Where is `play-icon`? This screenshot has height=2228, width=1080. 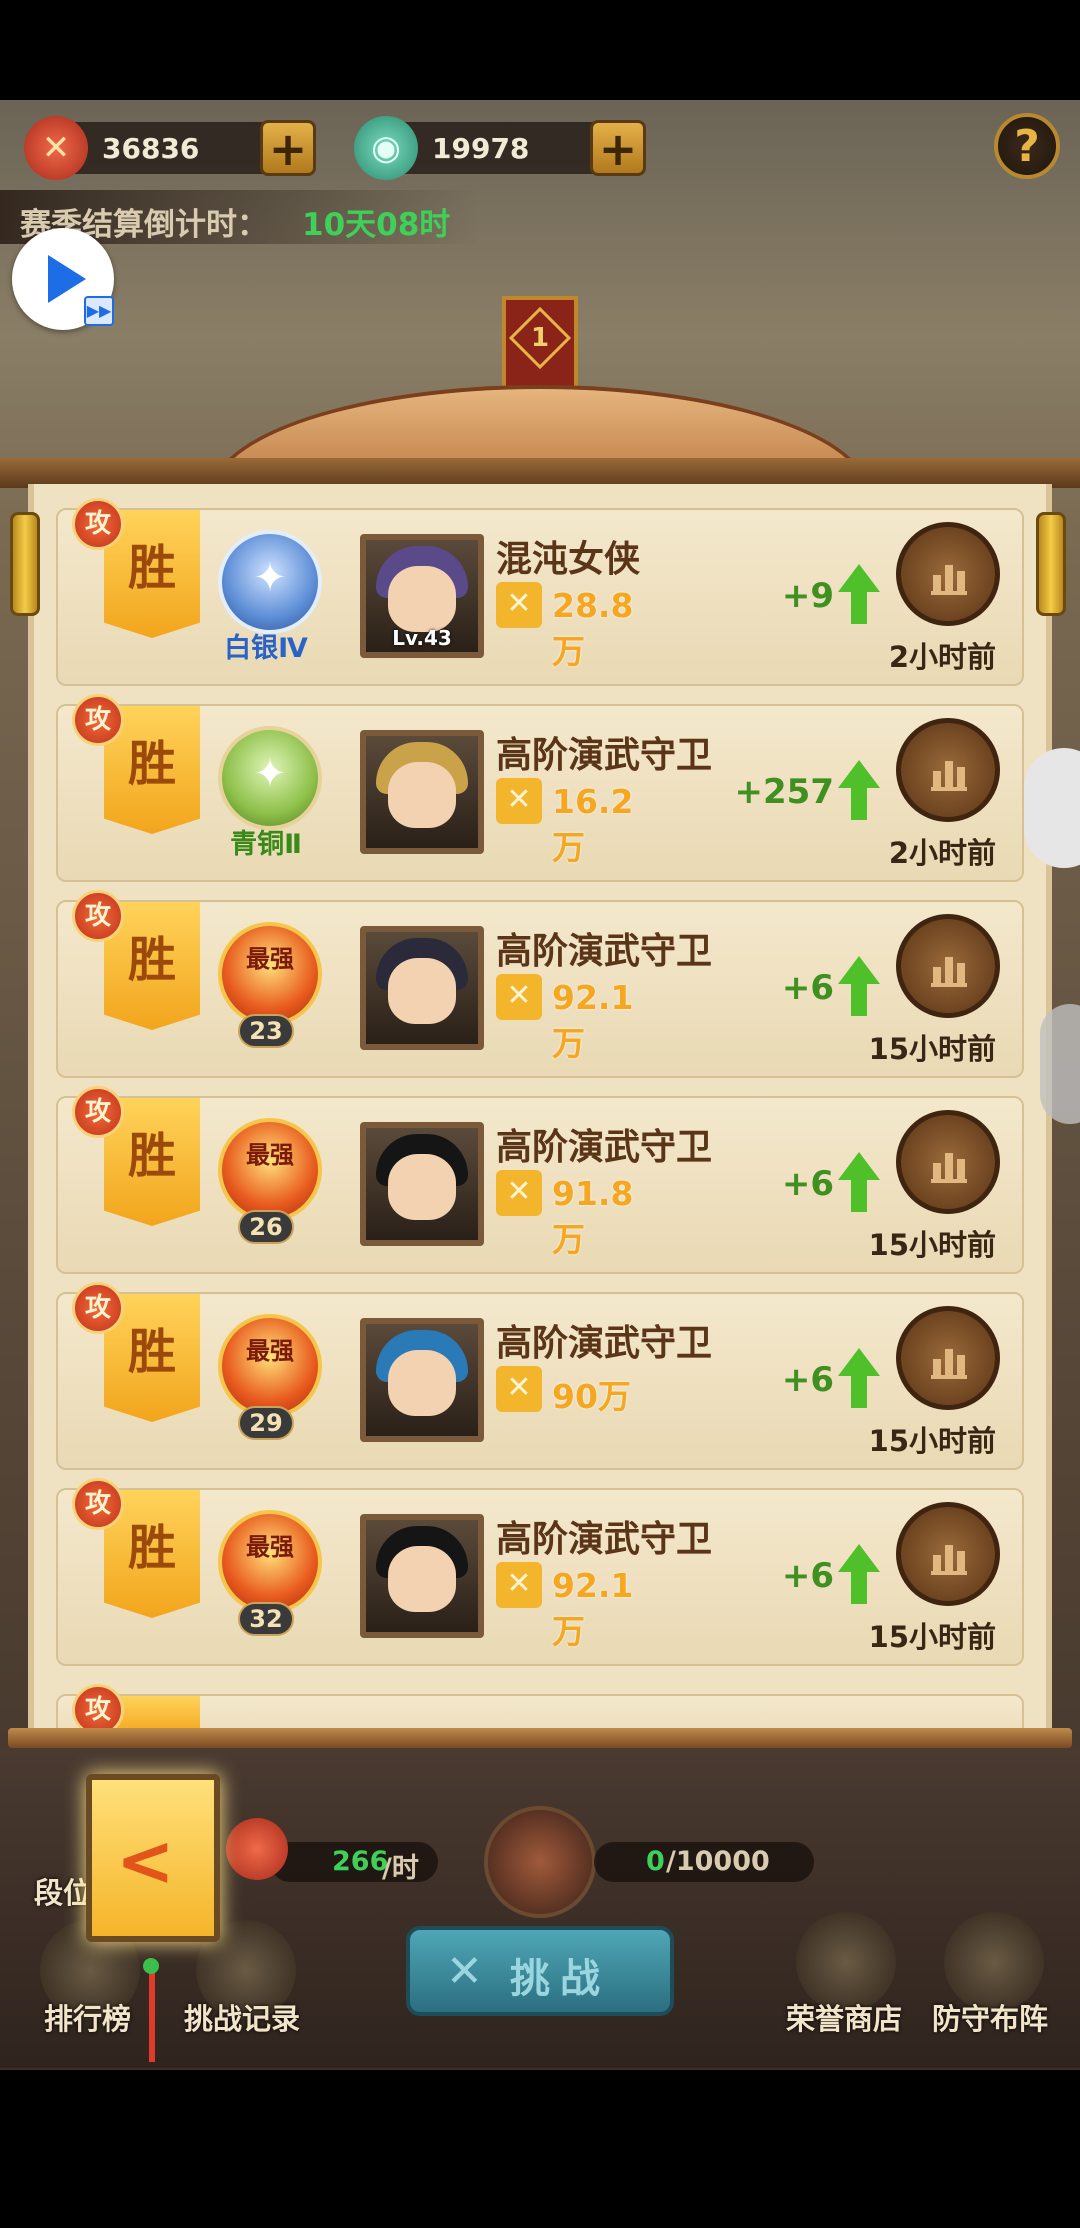
play-icon is located at coordinates (67, 279).